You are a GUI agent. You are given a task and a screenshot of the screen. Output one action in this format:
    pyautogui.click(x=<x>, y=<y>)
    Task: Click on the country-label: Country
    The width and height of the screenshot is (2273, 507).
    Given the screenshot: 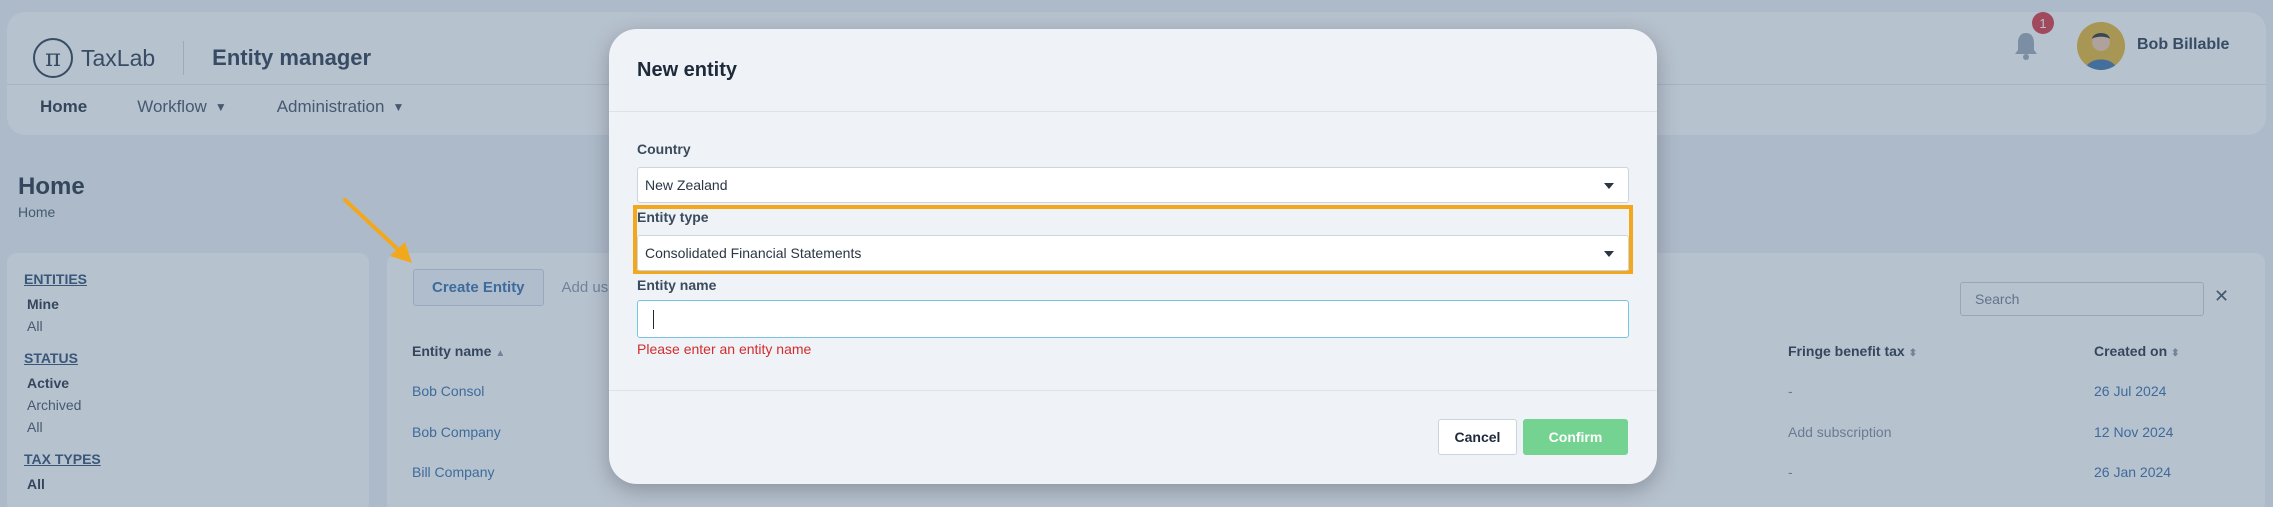 What is the action you would take?
    pyautogui.click(x=664, y=149)
    